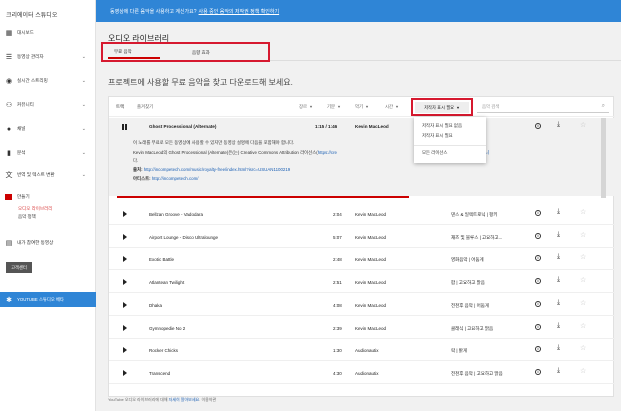 Image resolution: width=621 pixels, height=411 pixels. Describe the element at coordinates (337, 351) in the screenshot. I see `track-duration: 1:30` at that location.